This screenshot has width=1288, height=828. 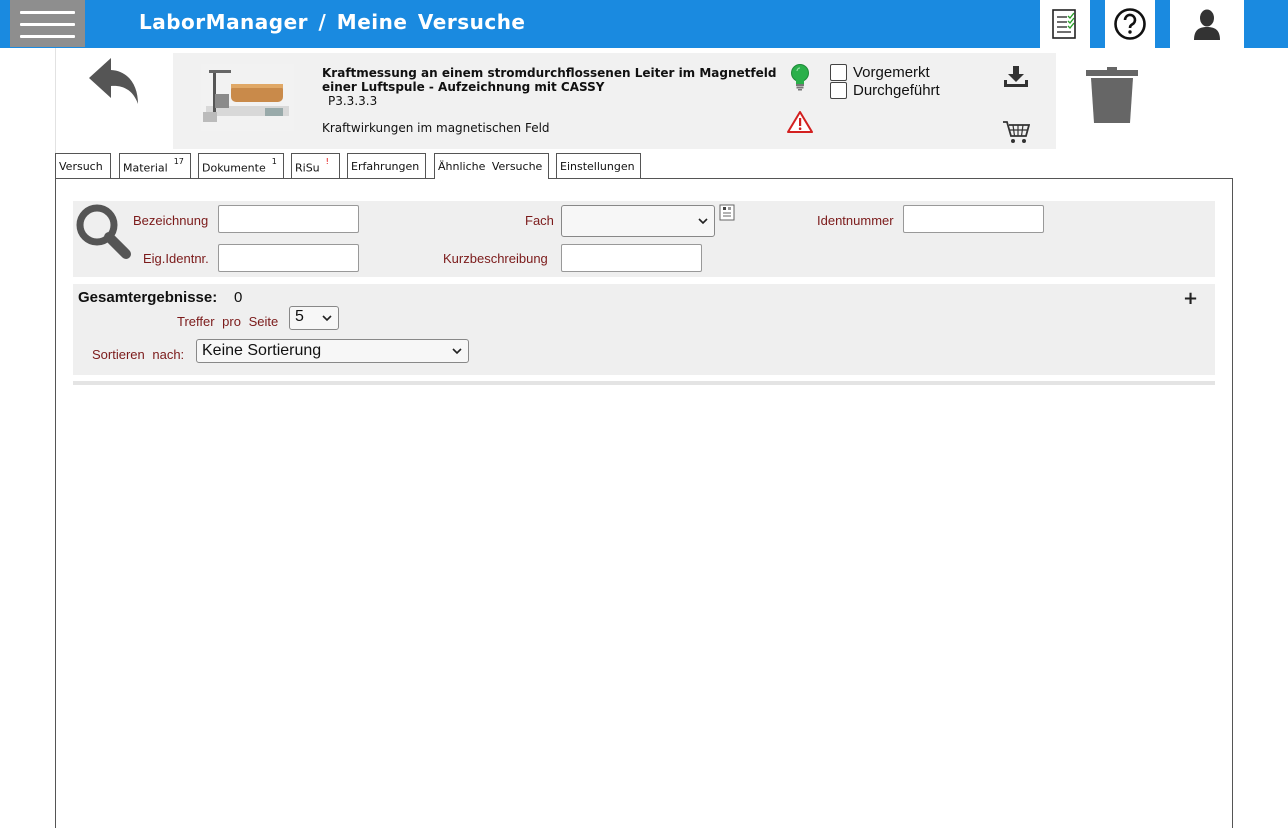 I want to click on done-label: Durchgeführt, so click(x=896, y=90).